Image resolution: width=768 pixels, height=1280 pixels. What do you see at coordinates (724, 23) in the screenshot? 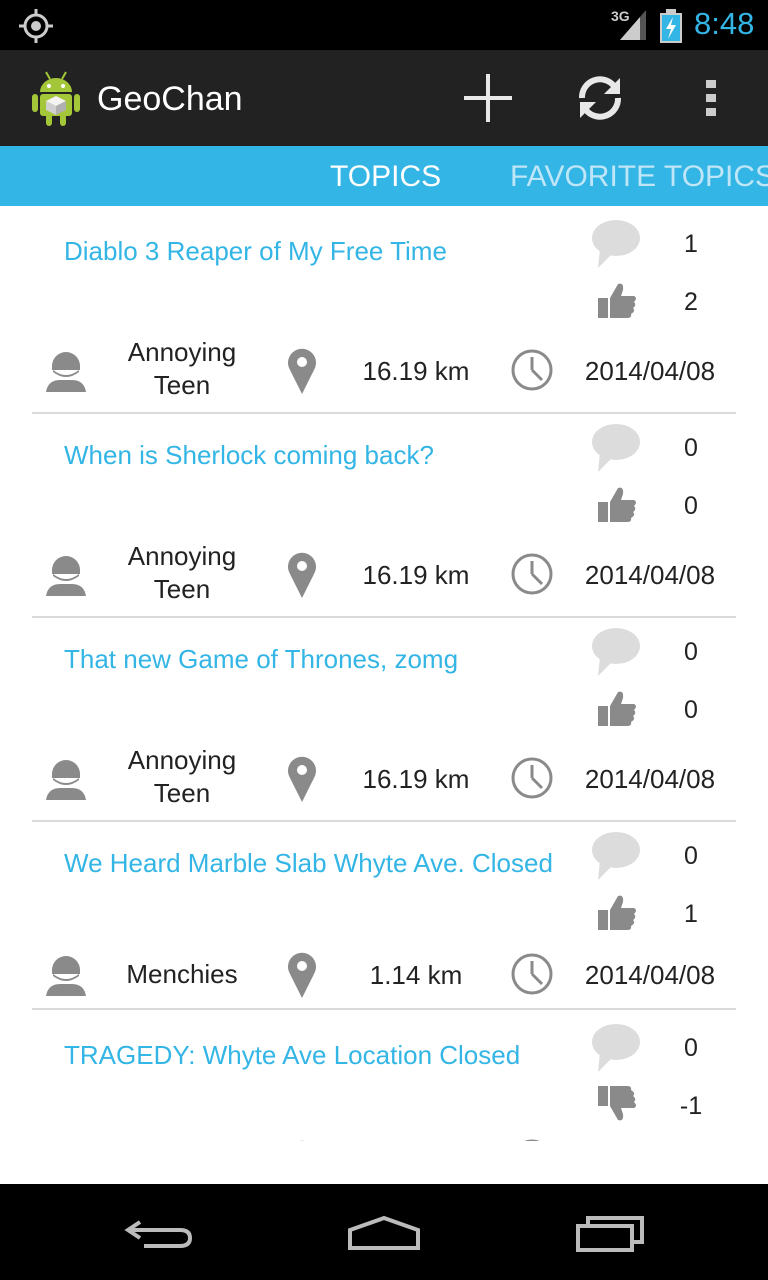
I see `clock-time: 8:48` at bounding box center [724, 23].